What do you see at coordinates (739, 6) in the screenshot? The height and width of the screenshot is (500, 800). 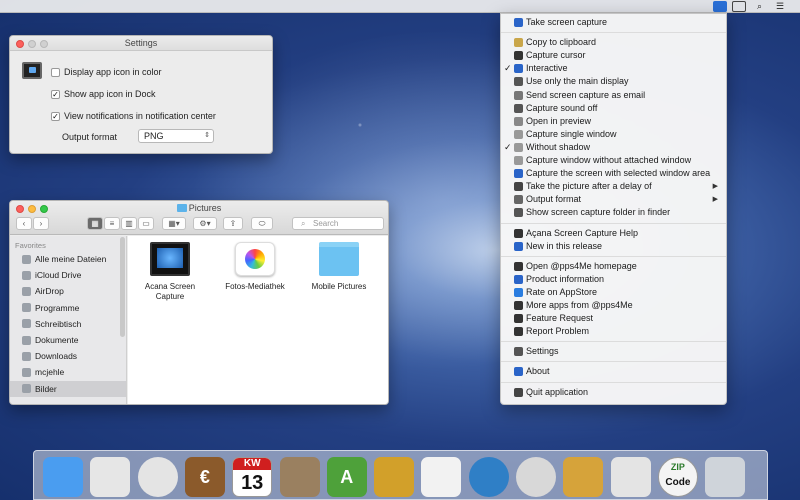 I see `disk-icon` at bounding box center [739, 6].